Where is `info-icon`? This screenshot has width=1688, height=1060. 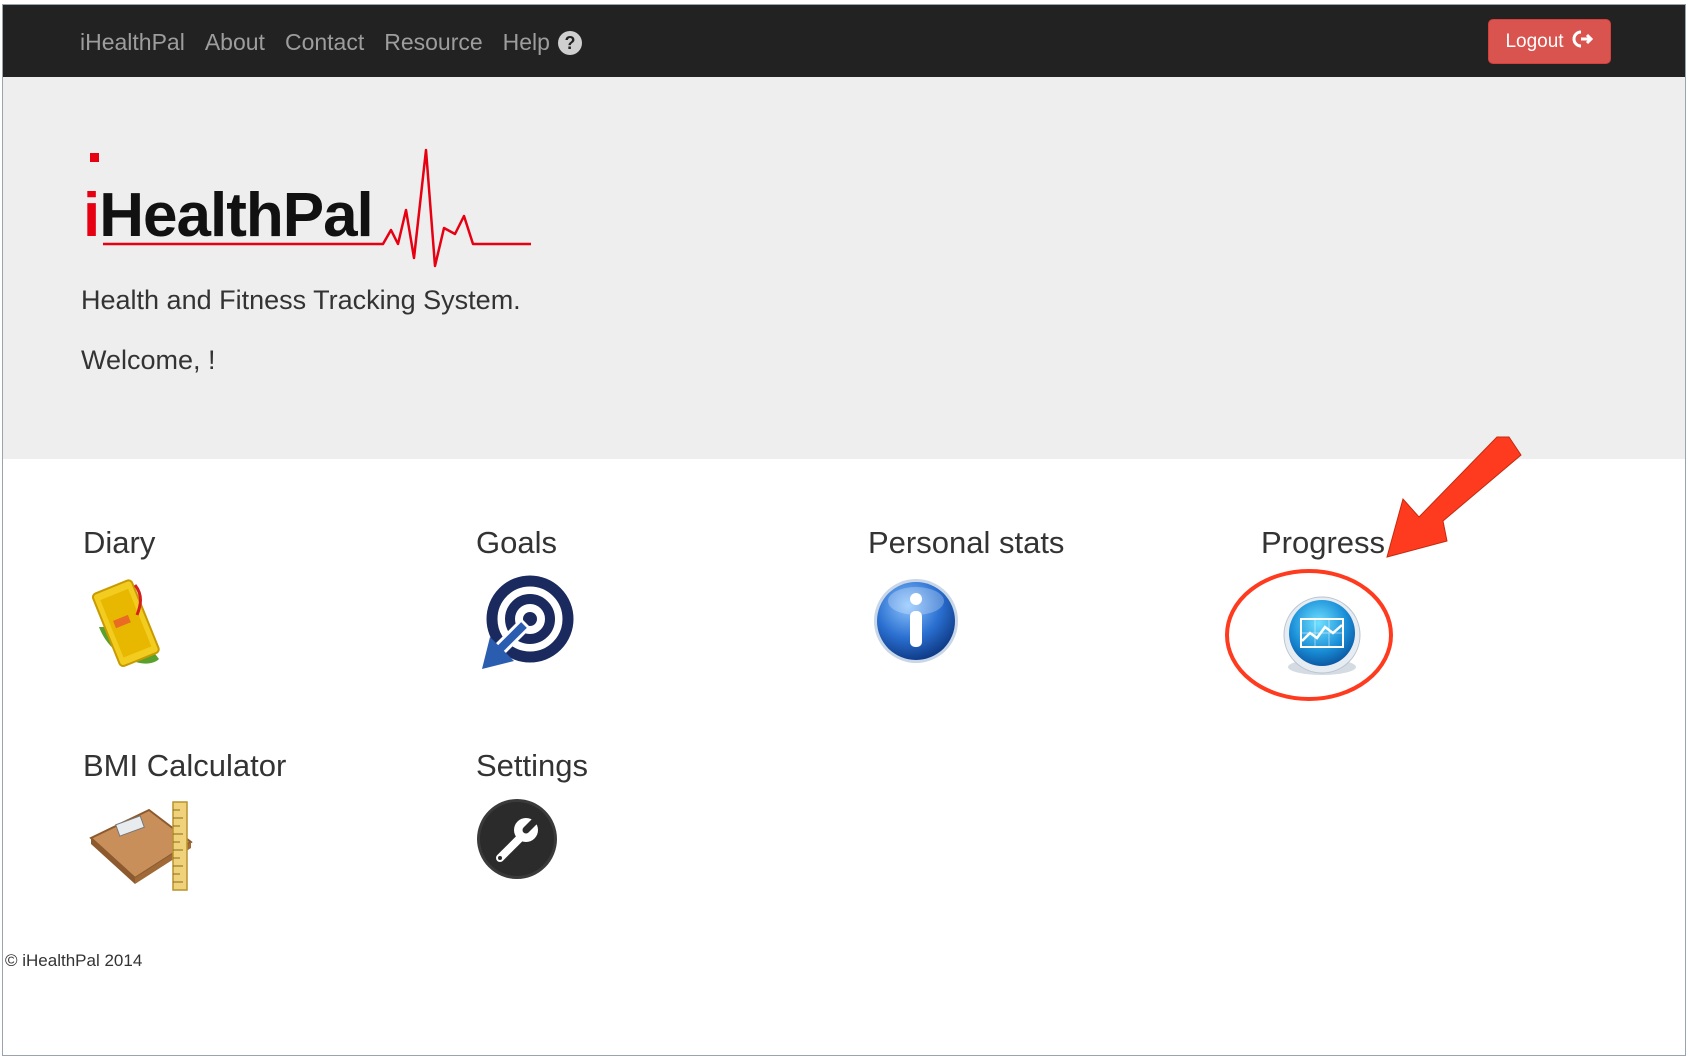 info-icon is located at coordinates (916, 623).